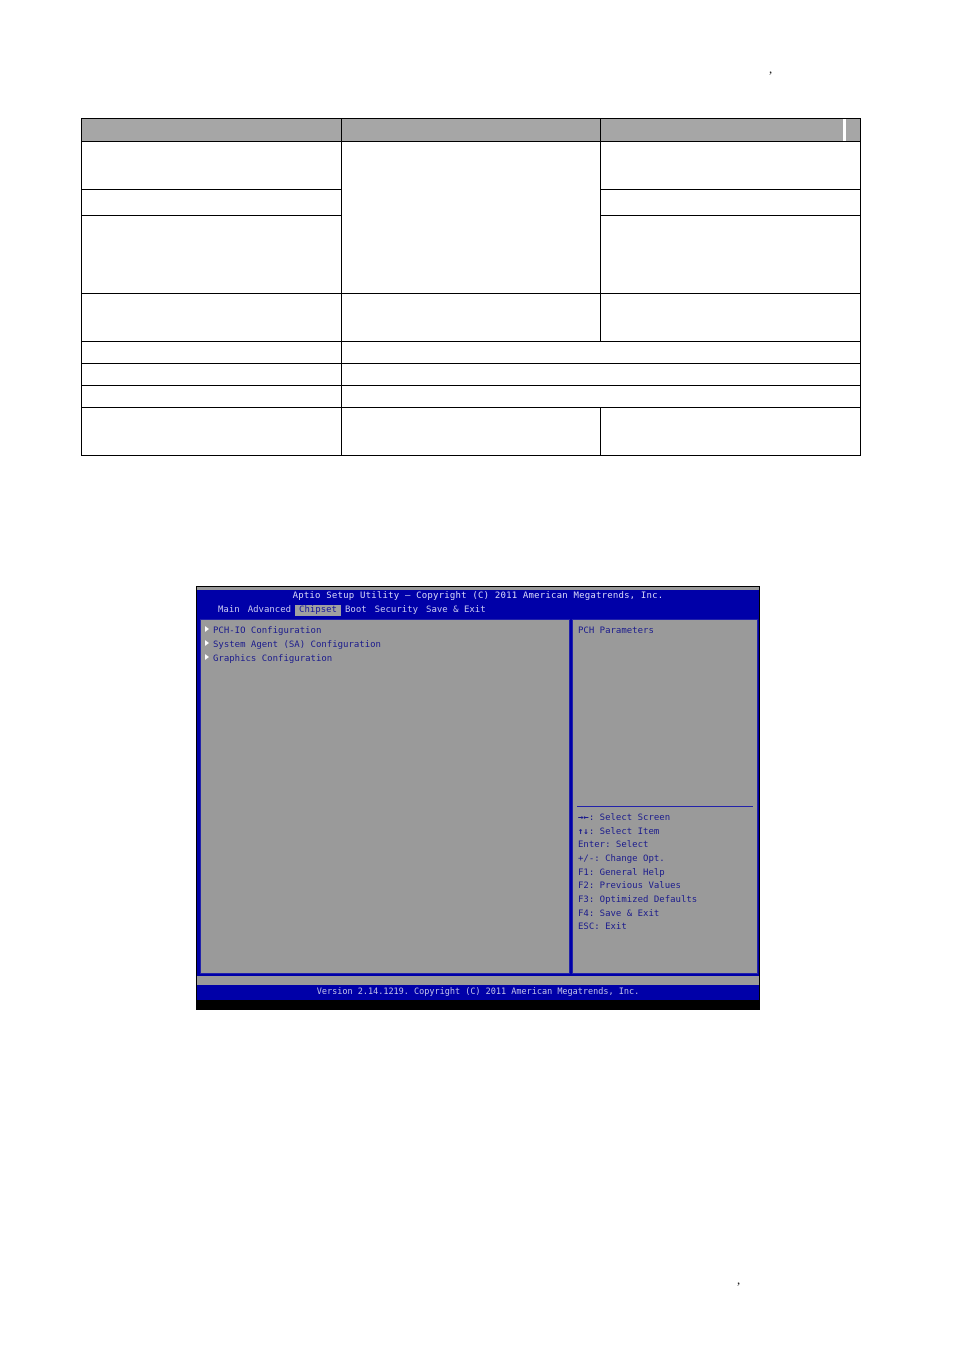 This screenshot has width=954, height=1350. I want to click on help-key-select-screen: →←: Select Screen, so click(665, 819).